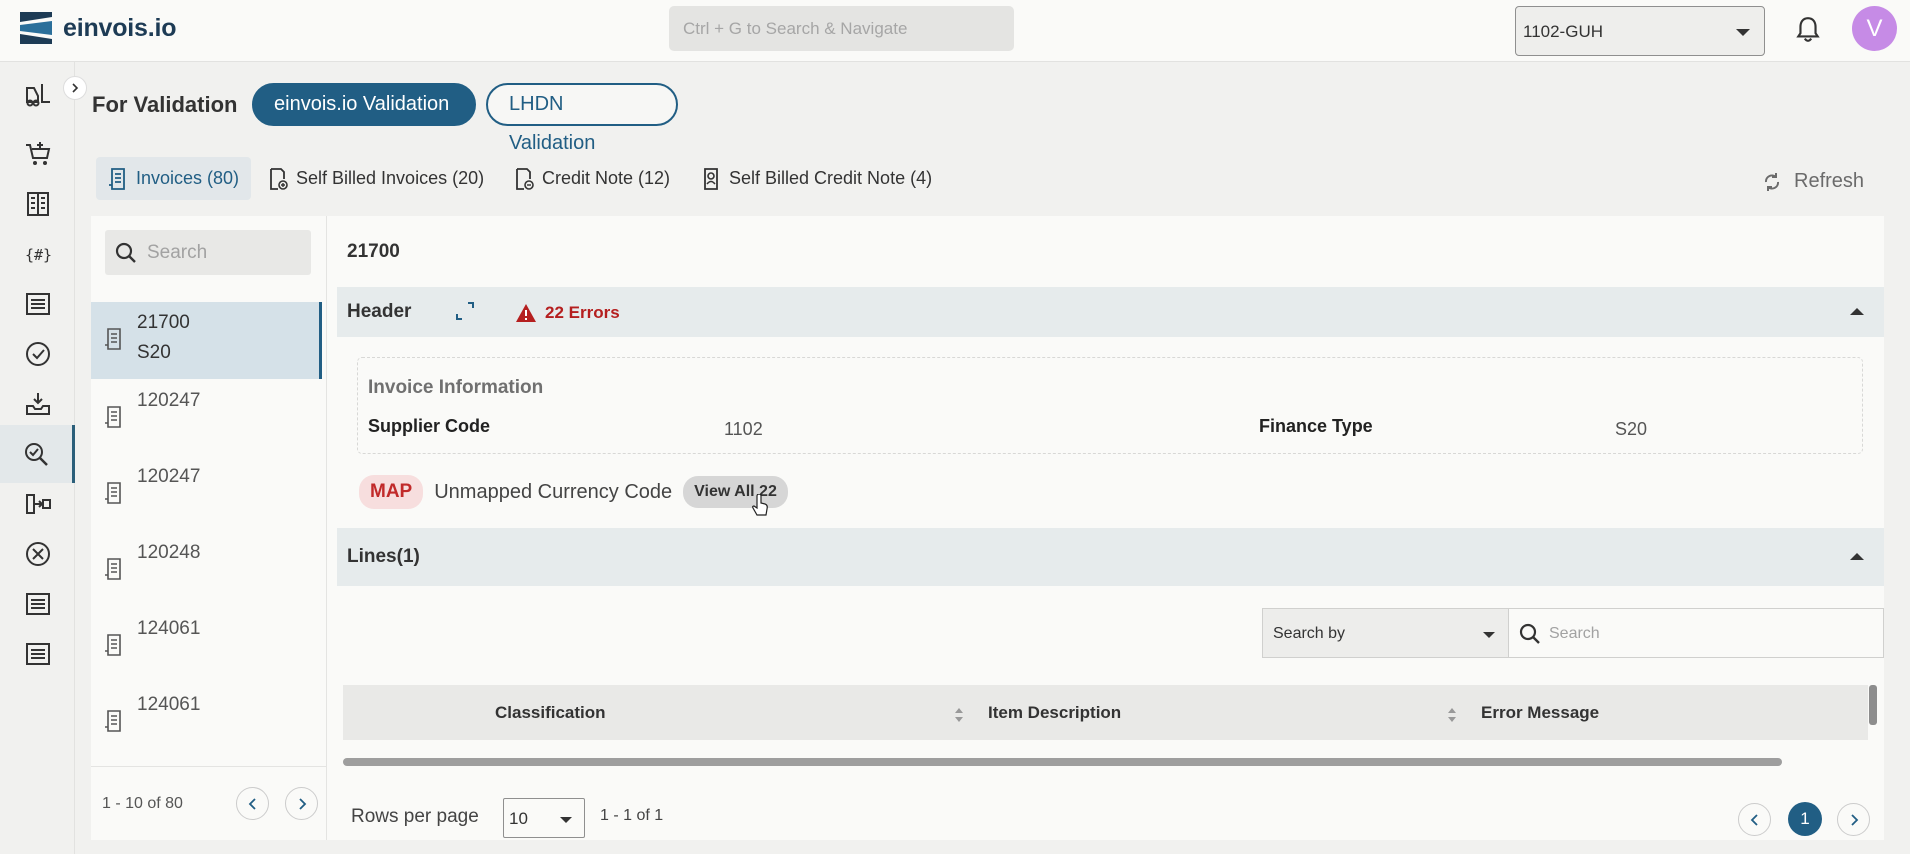 The image size is (1910, 854). I want to click on global-search-input: Ctrl + G to Search & Navigate, so click(841, 28).